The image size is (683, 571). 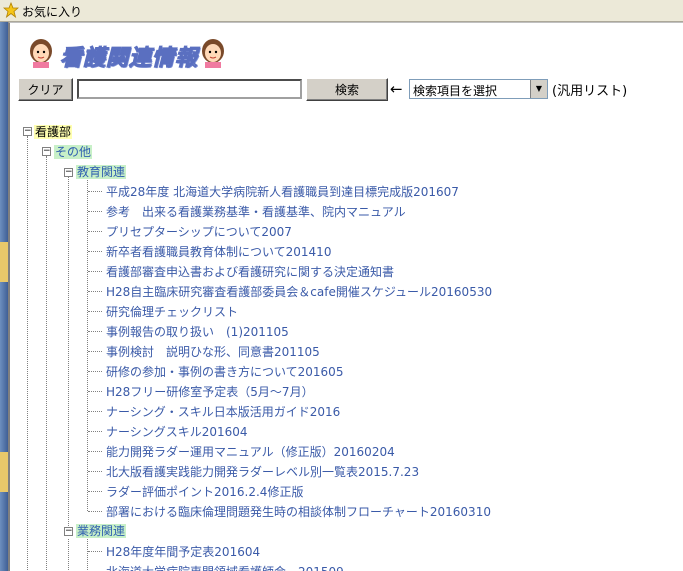 I want to click on left-arrow: ←, so click(x=396, y=89).